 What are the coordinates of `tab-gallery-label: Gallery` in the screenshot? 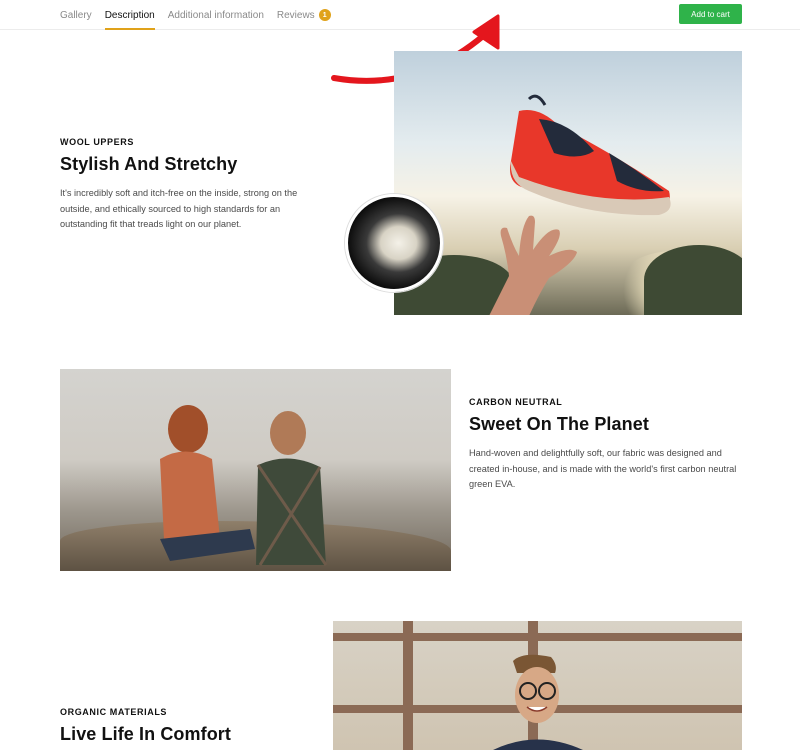 It's located at (76, 15).